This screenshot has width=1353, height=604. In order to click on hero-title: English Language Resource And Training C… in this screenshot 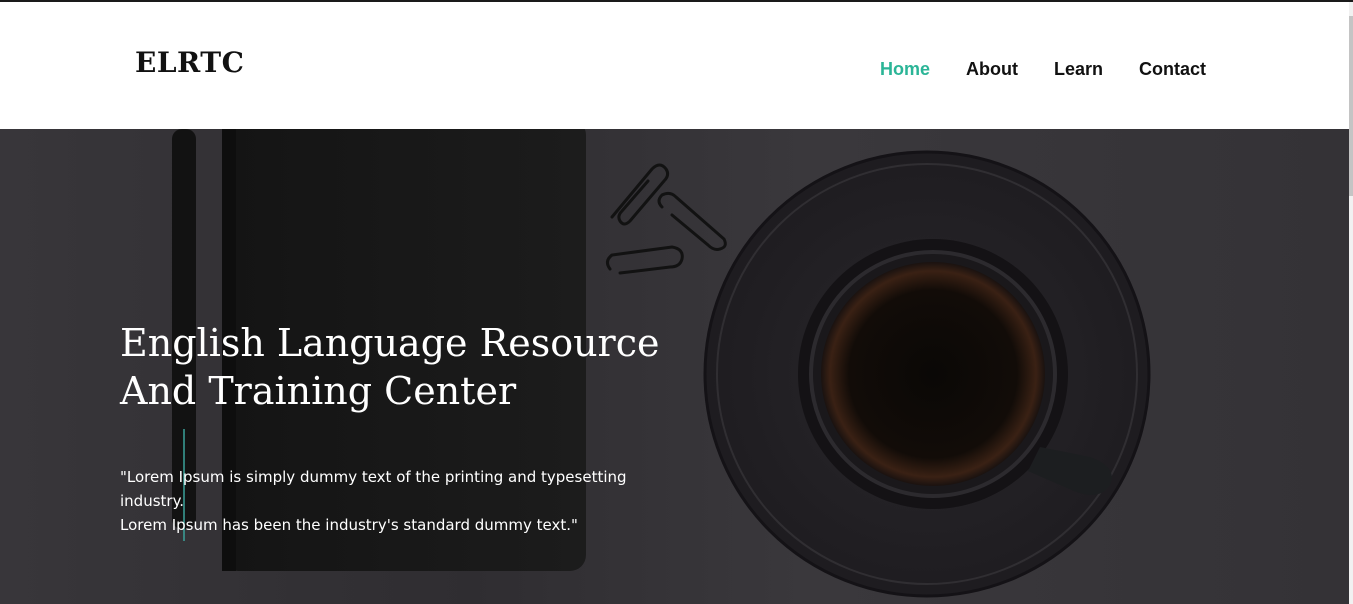, I will do `click(420, 367)`.